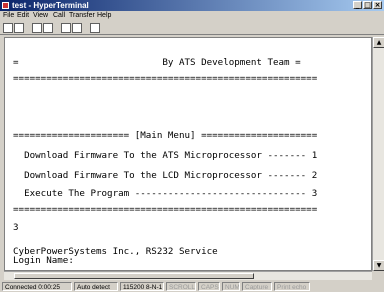 The width and height of the screenshot is (384, 292). Describe the element at coordinates (192, 5) in the screenshot. I see `title-bar: test - HyperTerminal _ □ ×` at that location.